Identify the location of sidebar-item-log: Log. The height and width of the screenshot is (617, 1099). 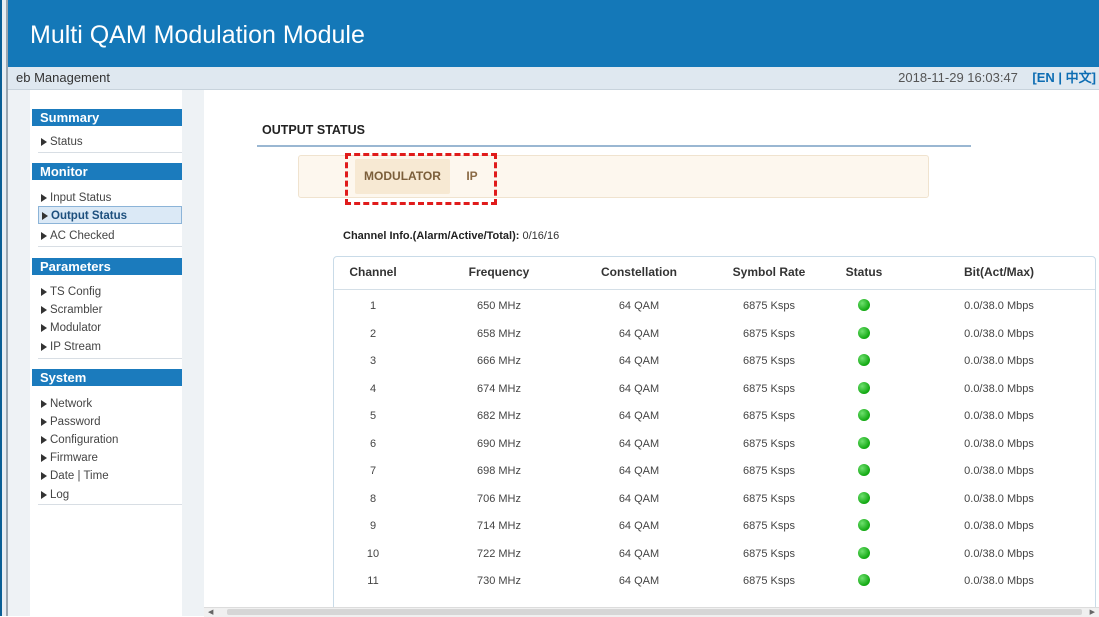
(110, 495).